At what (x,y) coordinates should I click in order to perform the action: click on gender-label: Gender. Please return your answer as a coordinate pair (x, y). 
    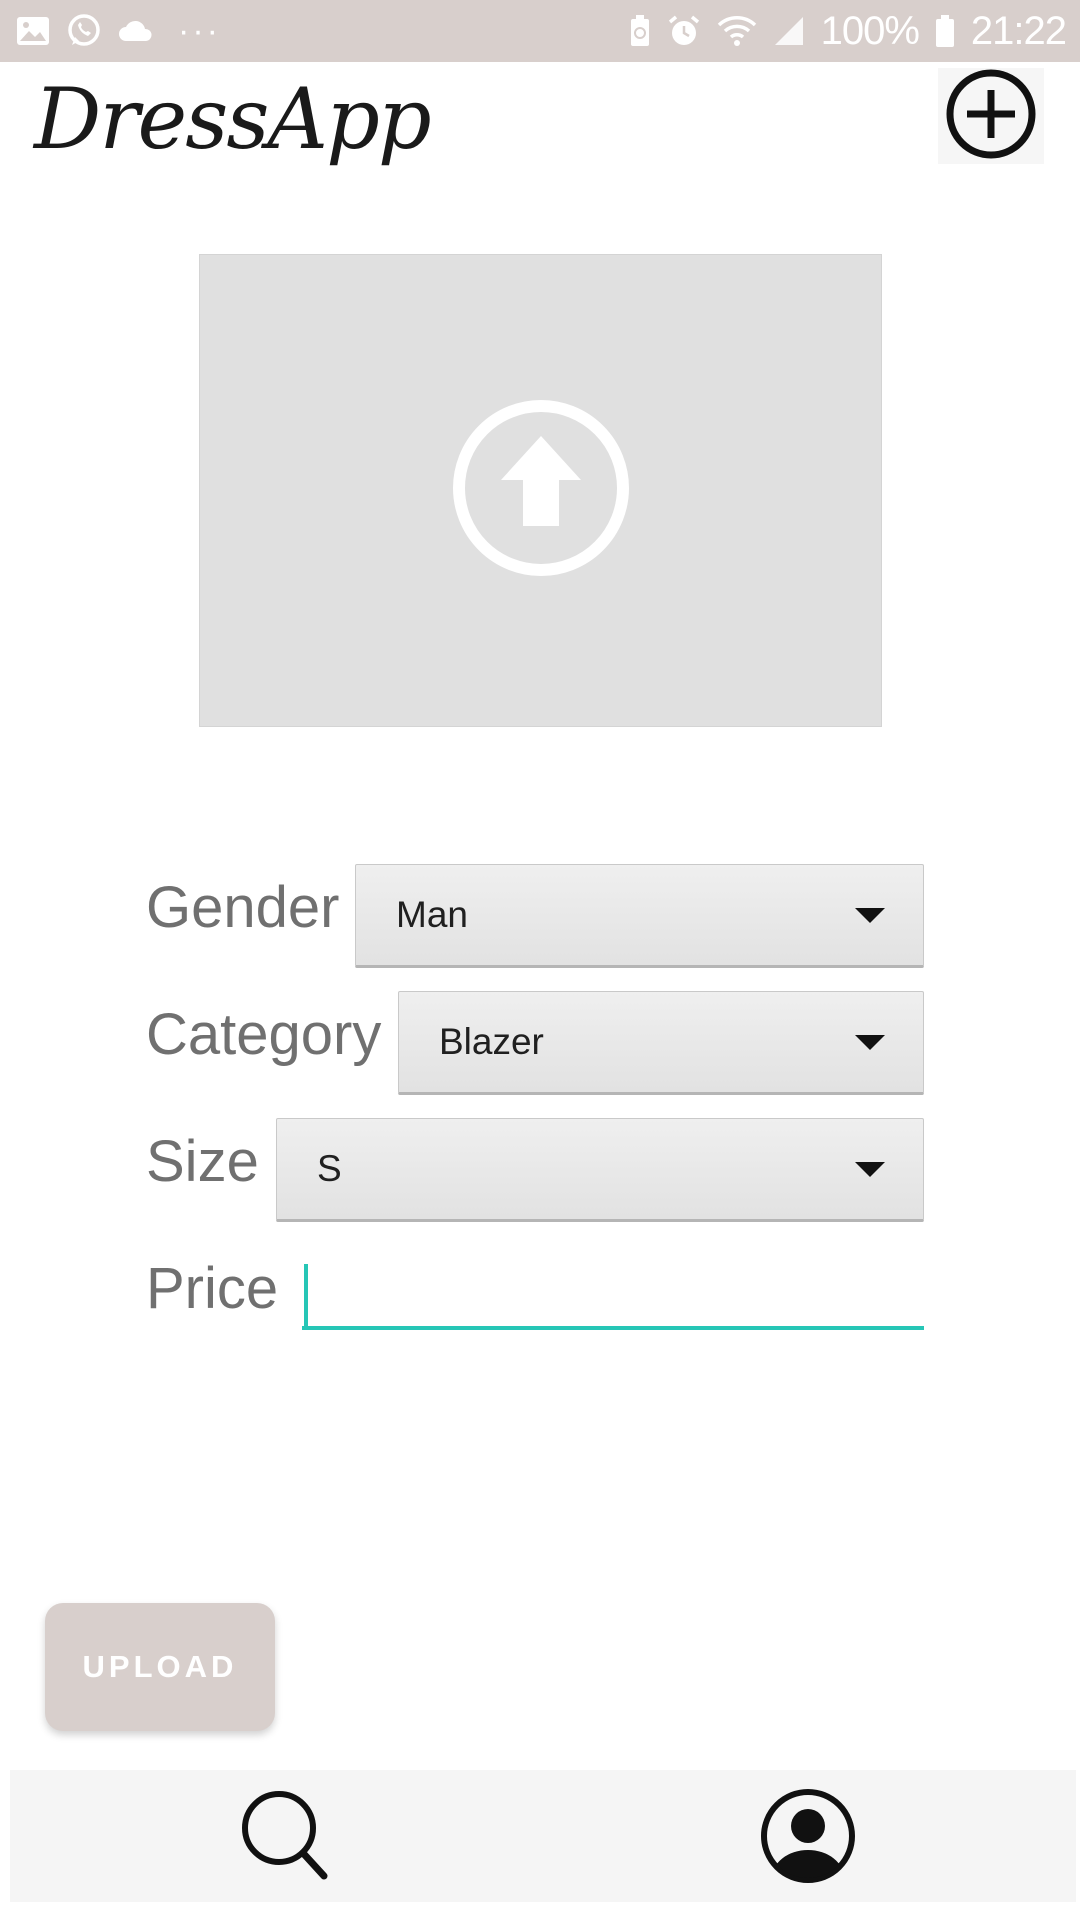
    Looking at the image, I should click on (243, 907).